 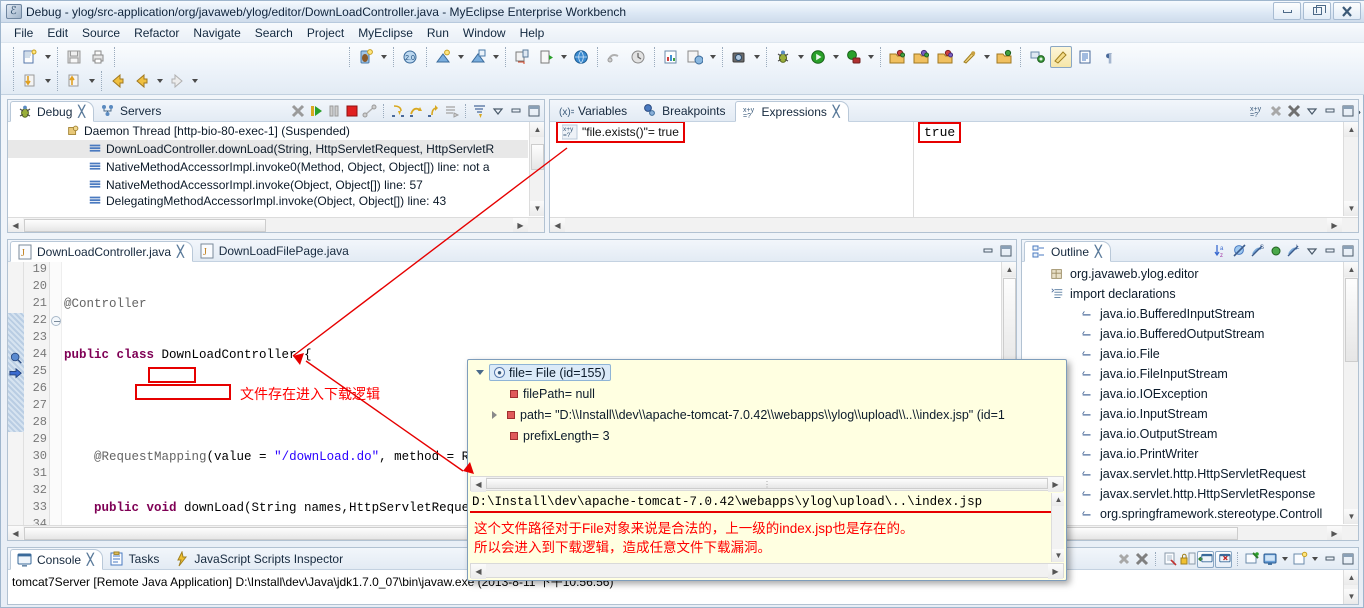 What do you see at coordinates (671, 57) in the screenshot?
I see `report-button` at bounding box center [671, 57].